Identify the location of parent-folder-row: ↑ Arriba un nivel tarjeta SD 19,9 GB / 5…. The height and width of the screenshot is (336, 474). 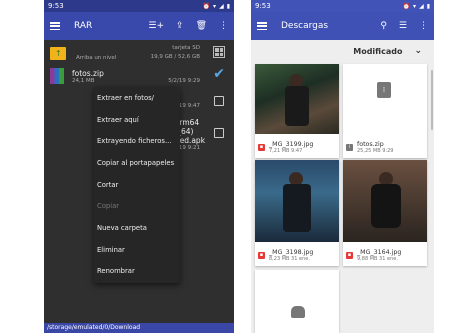
(139, 53).